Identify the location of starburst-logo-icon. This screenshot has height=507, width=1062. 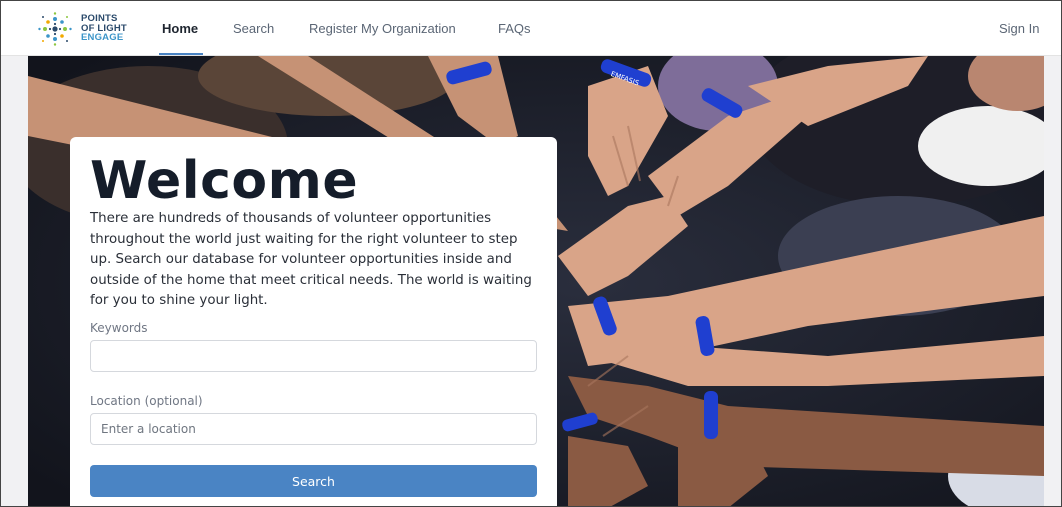
(55, 29).